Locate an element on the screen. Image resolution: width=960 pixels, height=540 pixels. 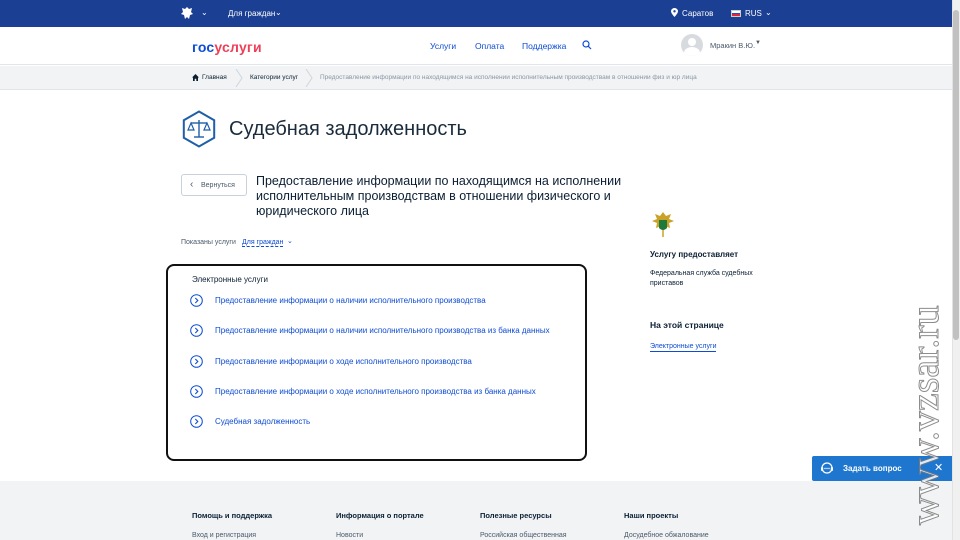
emblem-icon is located at coordinates (187, 13).